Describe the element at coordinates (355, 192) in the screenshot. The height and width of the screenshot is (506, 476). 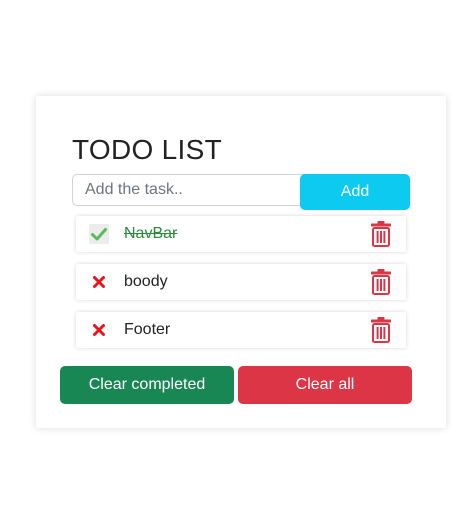
I see `add-button: Add` at that location.